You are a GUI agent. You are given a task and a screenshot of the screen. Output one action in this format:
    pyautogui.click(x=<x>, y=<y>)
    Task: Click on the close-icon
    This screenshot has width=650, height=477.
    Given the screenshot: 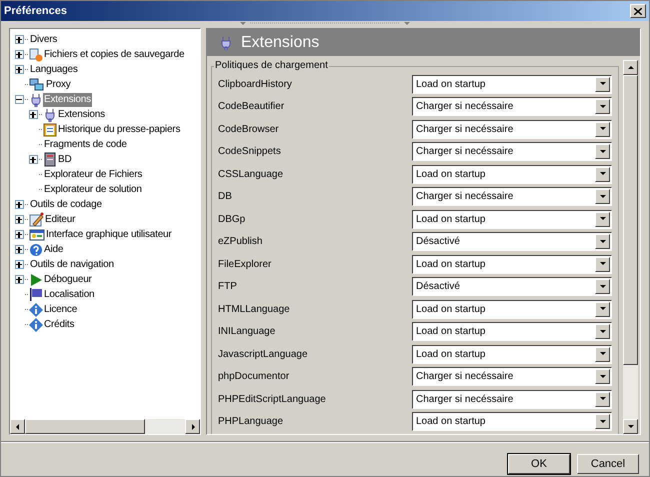 What is the action you would take?
    pyautogui.click(x=638, y=11)
    